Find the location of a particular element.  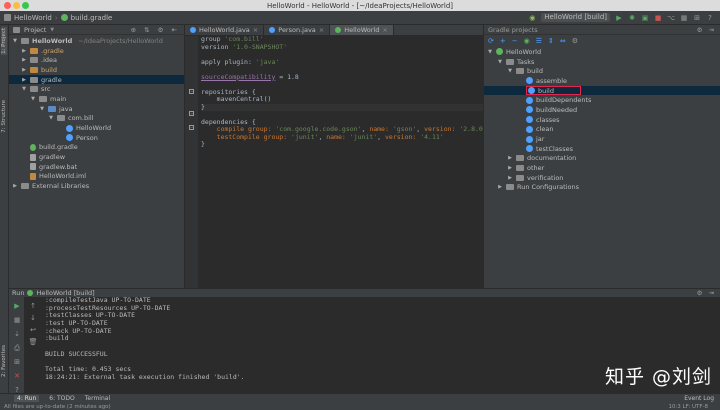

debug-icon: ✺ is located at coordinates (632, 18).